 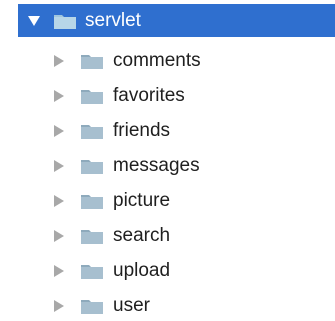 I want to click on tree-node-label: messages, so click(x=156, y=165).